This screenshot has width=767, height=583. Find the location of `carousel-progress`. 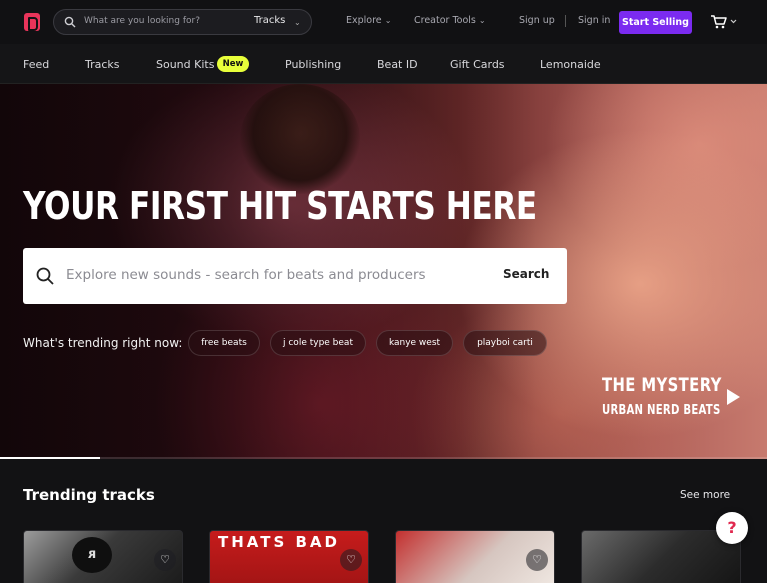

carousel-progress is located at coordinates (383, 458).